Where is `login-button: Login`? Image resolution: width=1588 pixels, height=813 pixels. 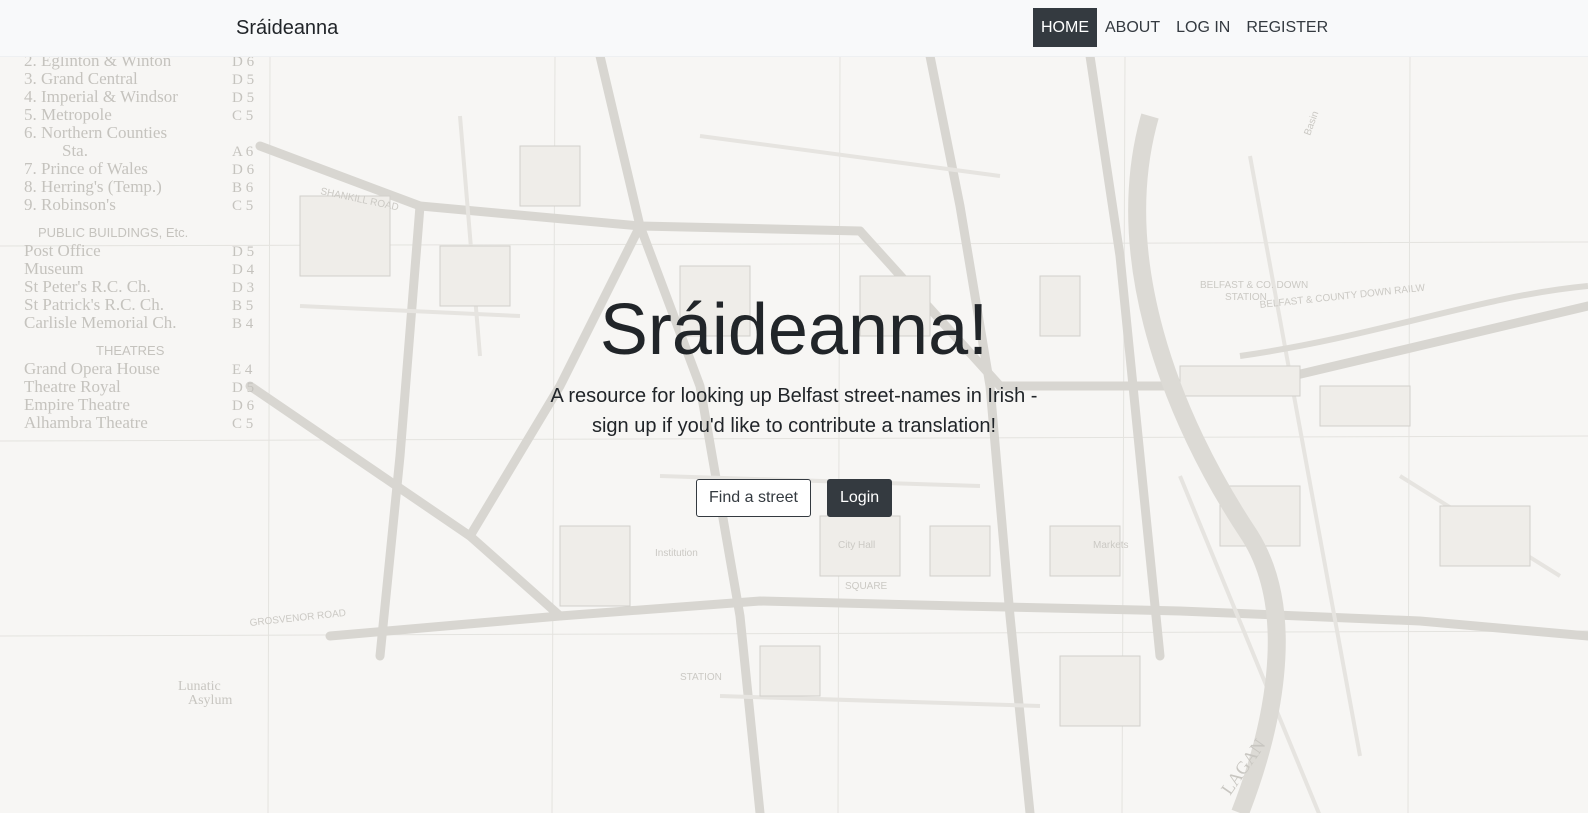 login-button: Login is located at coordinates (859, 498).